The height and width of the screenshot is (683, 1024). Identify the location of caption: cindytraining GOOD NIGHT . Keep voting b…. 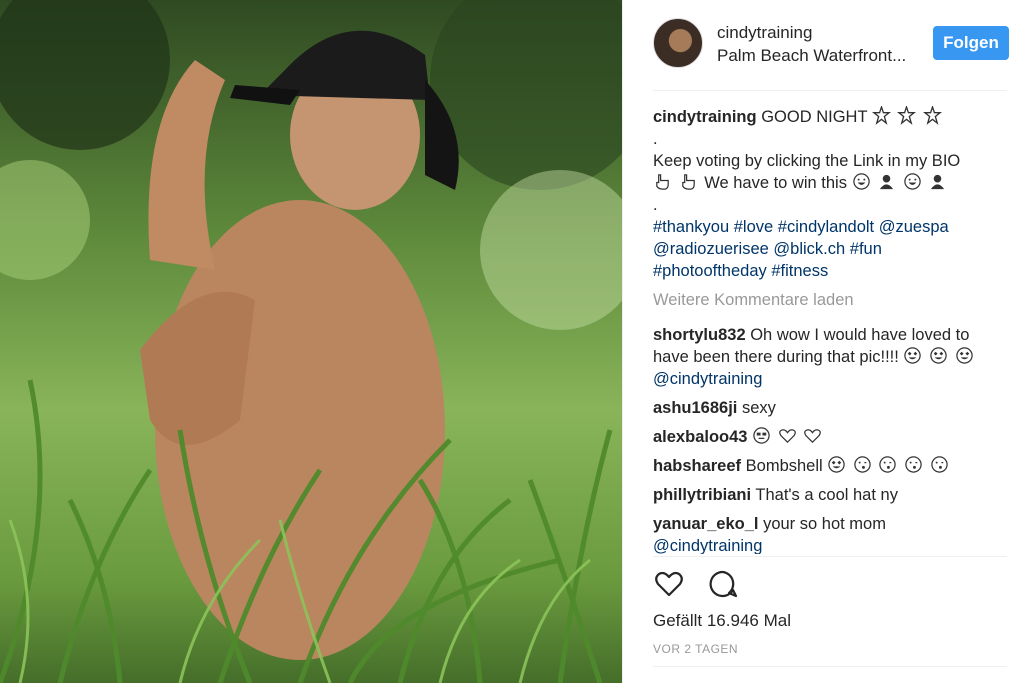
(821, 194).